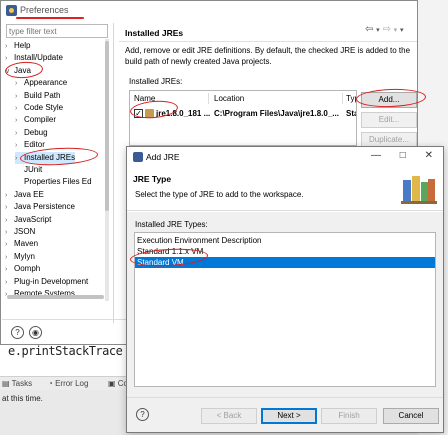 The height and width of the screenshot is (435, 448). Describe the element at coordinates (402, 30) in the screenshot. I see `view-menu-icon: ▾` at that location.